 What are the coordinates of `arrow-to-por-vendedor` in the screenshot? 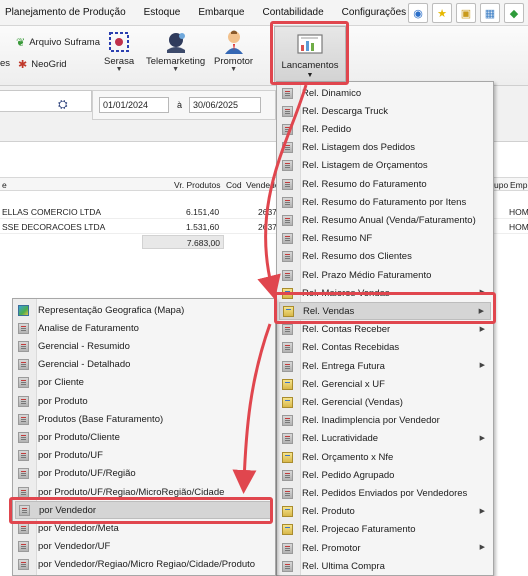 It's located at (252, 408).